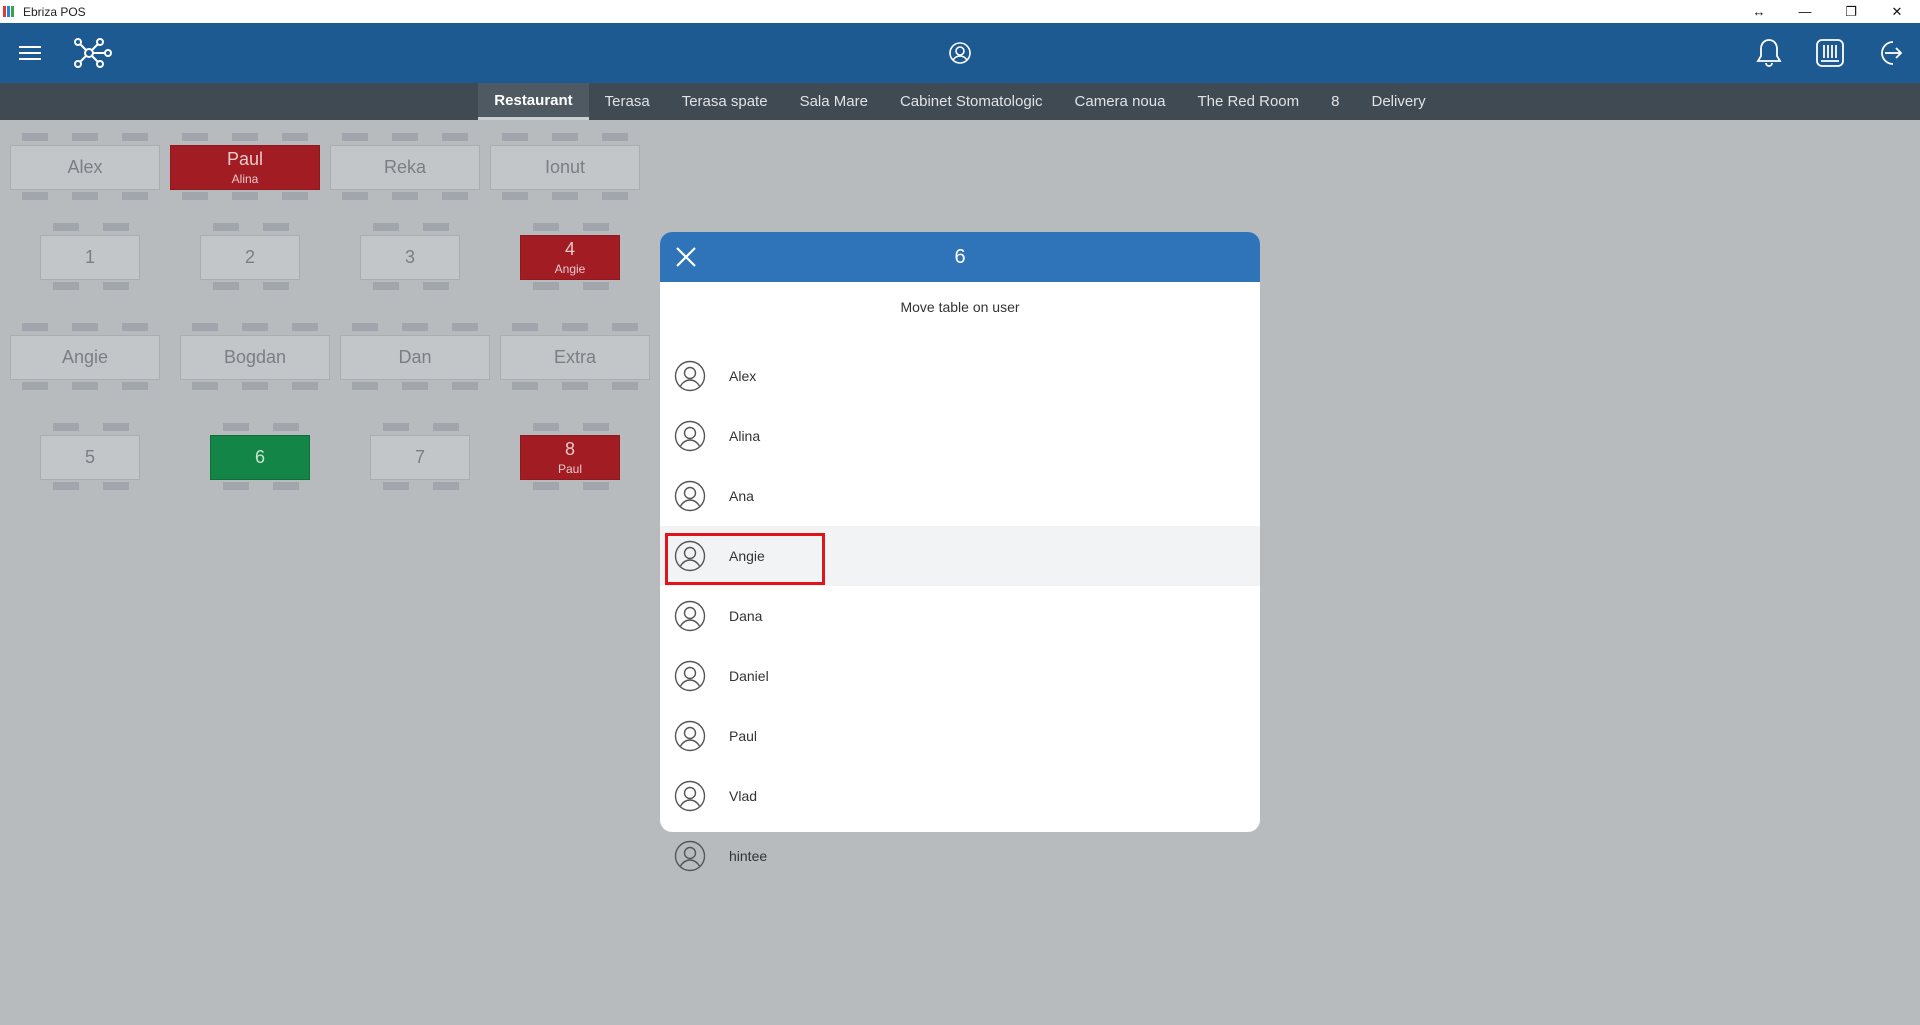 The width and height of the screenshot is (1920, 1025). I want to click on app-header, so click(960, 53).